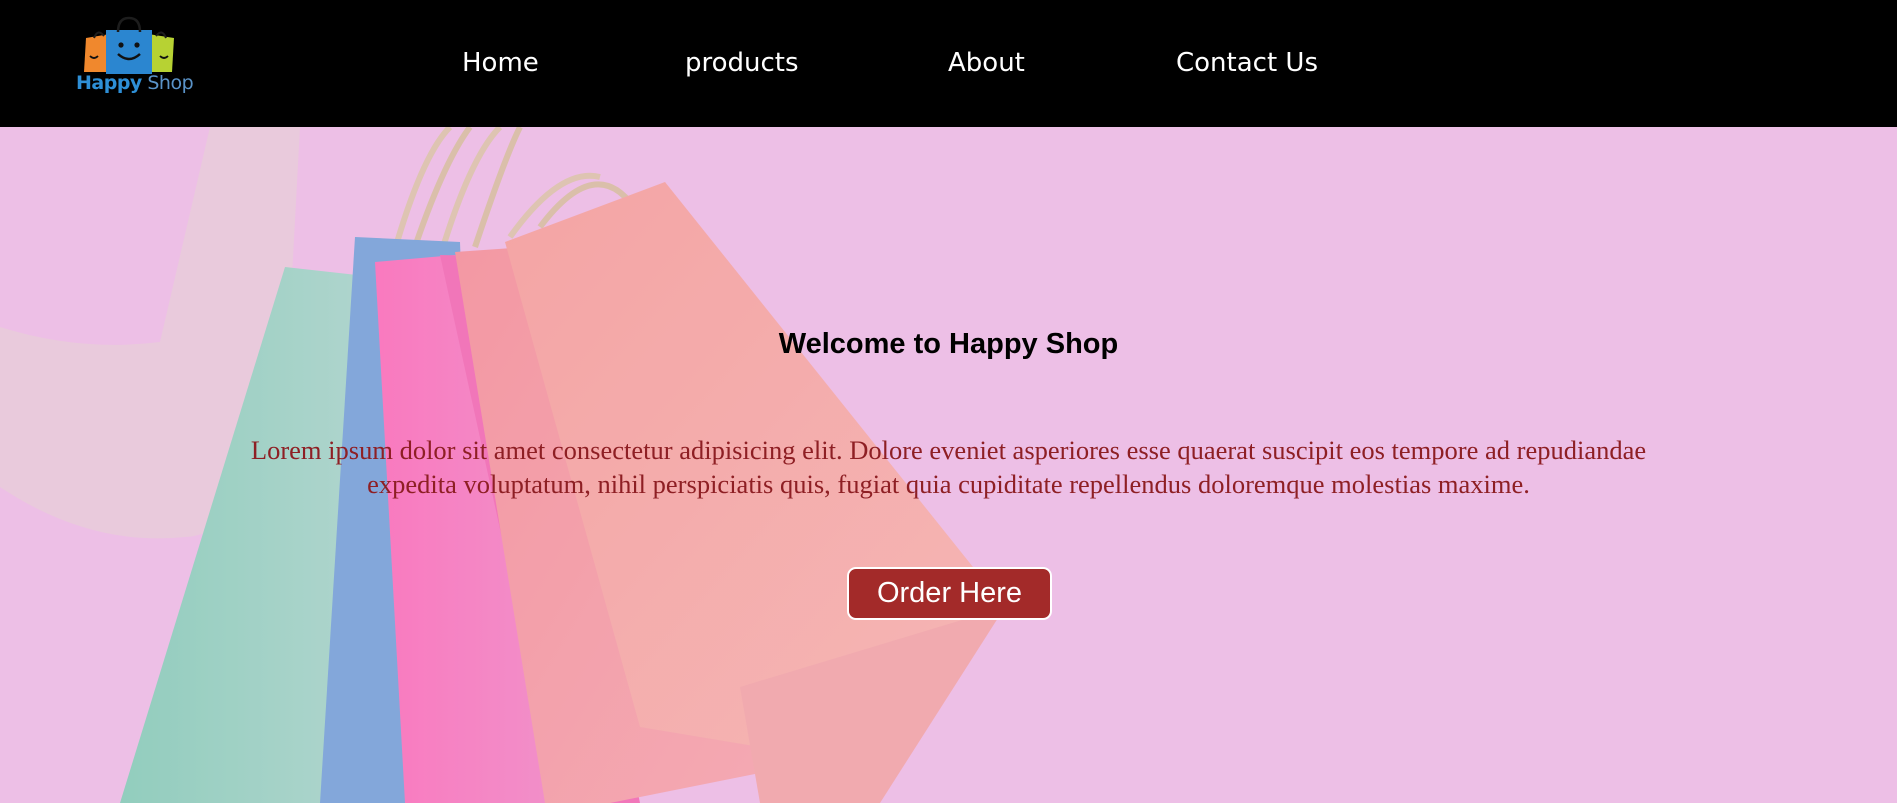  I want to click on order-here-button: Order Here, so click(949, 593).